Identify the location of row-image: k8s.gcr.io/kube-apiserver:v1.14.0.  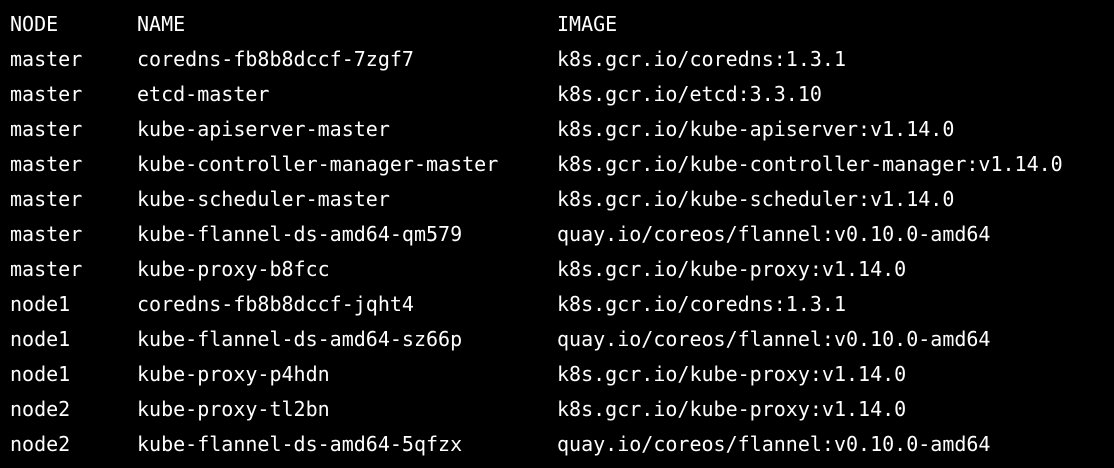
(756, 129).